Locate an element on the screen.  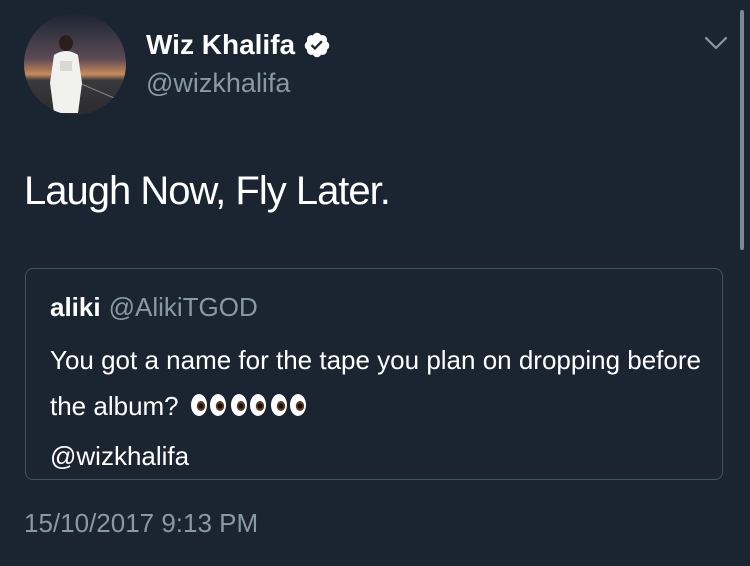
quoted-author-name: aliki is located at coordinates (75, 307).